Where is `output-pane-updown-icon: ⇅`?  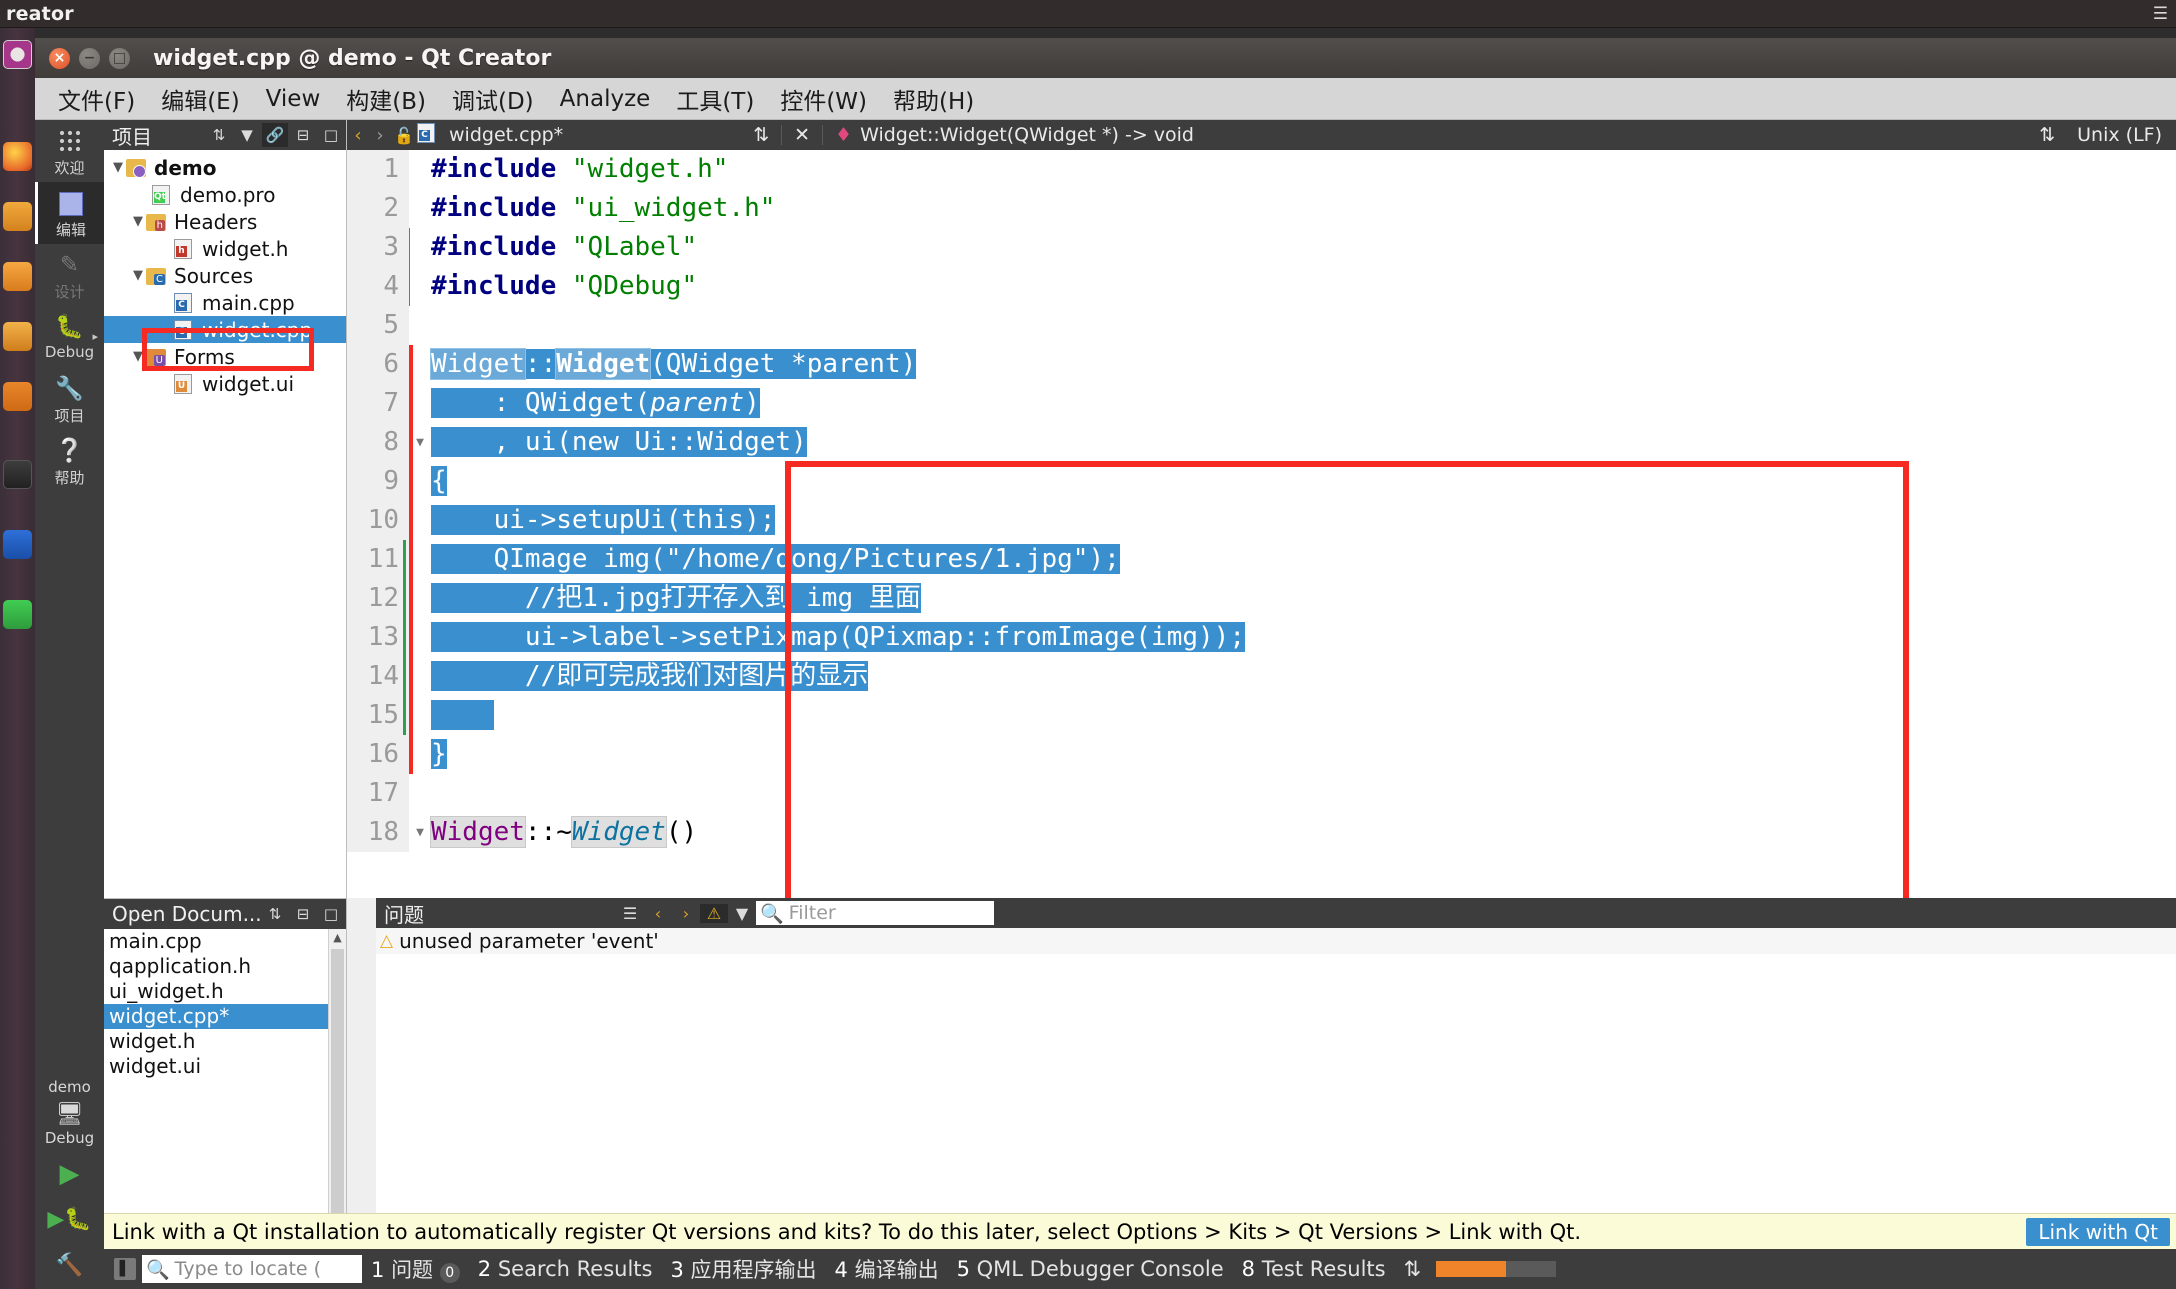
output-pane-updown-icon: ⇅ is located at coordinates (1413, 1269).